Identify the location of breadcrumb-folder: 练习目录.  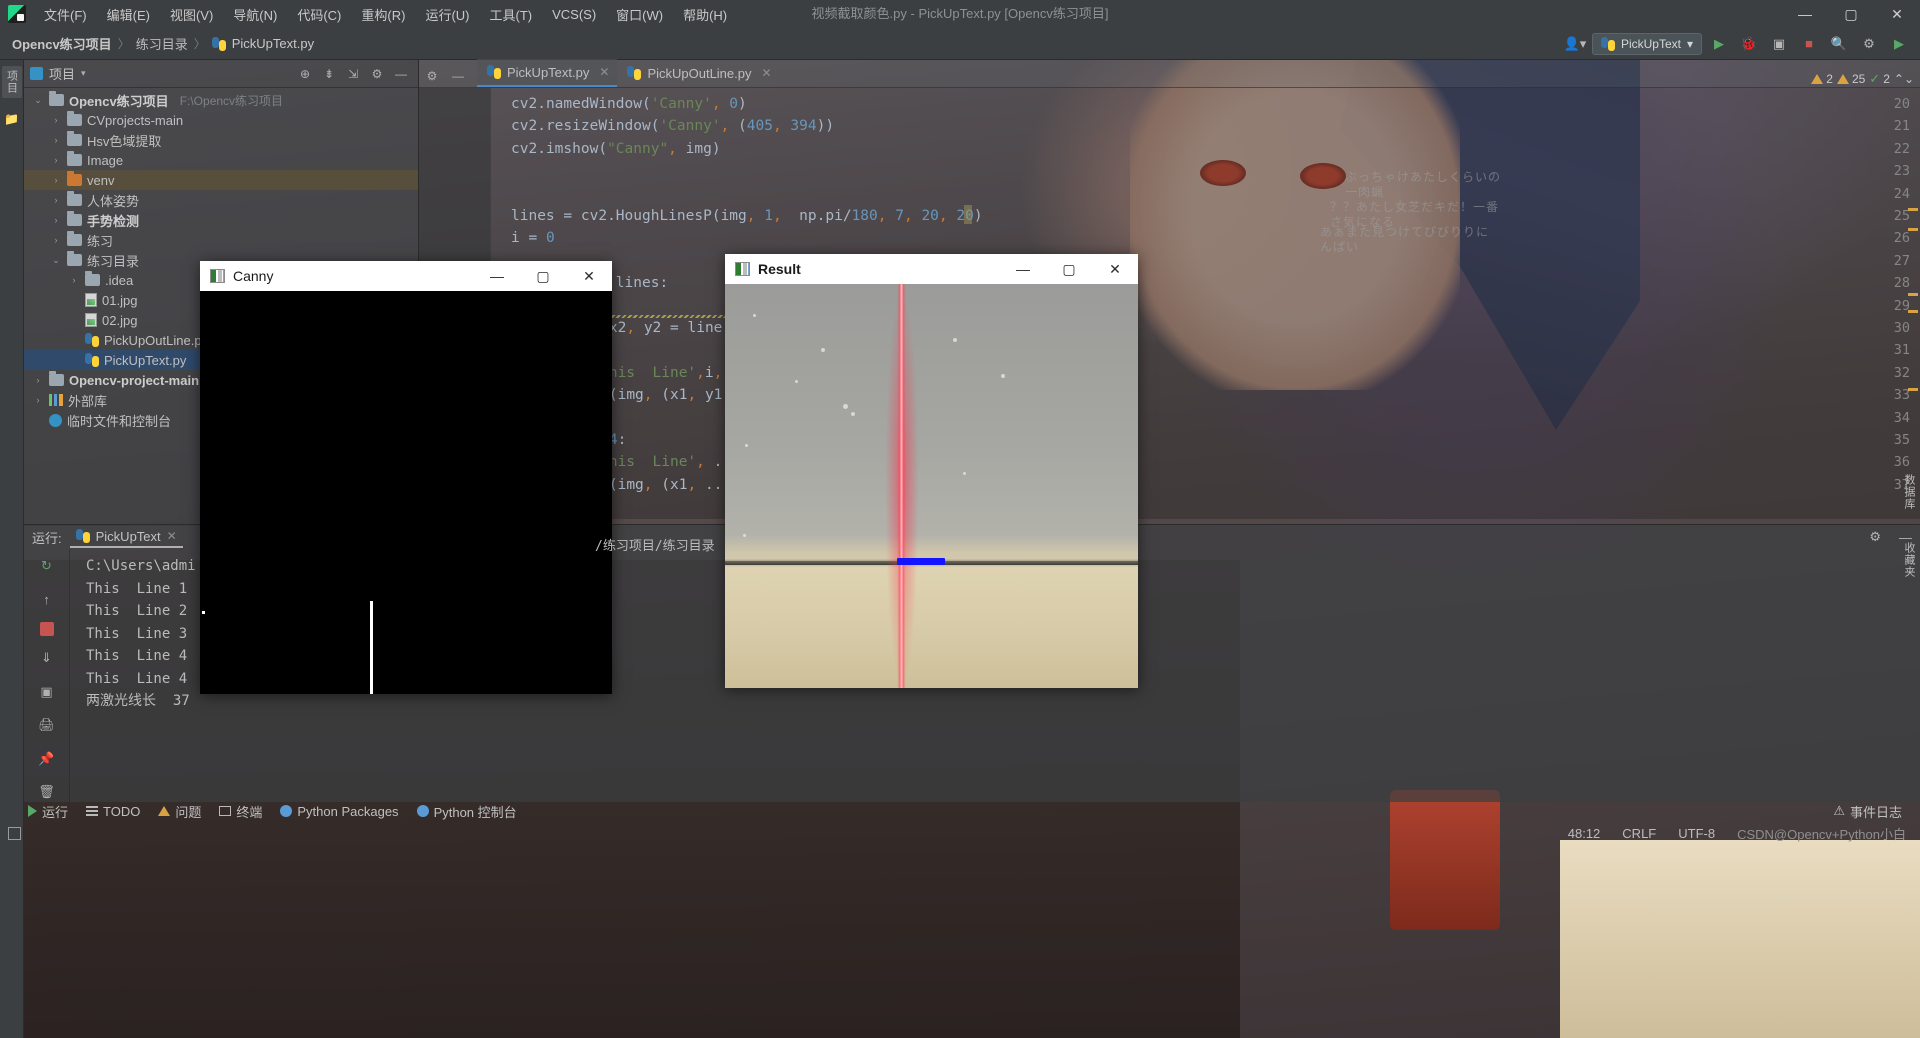
(162, 43).